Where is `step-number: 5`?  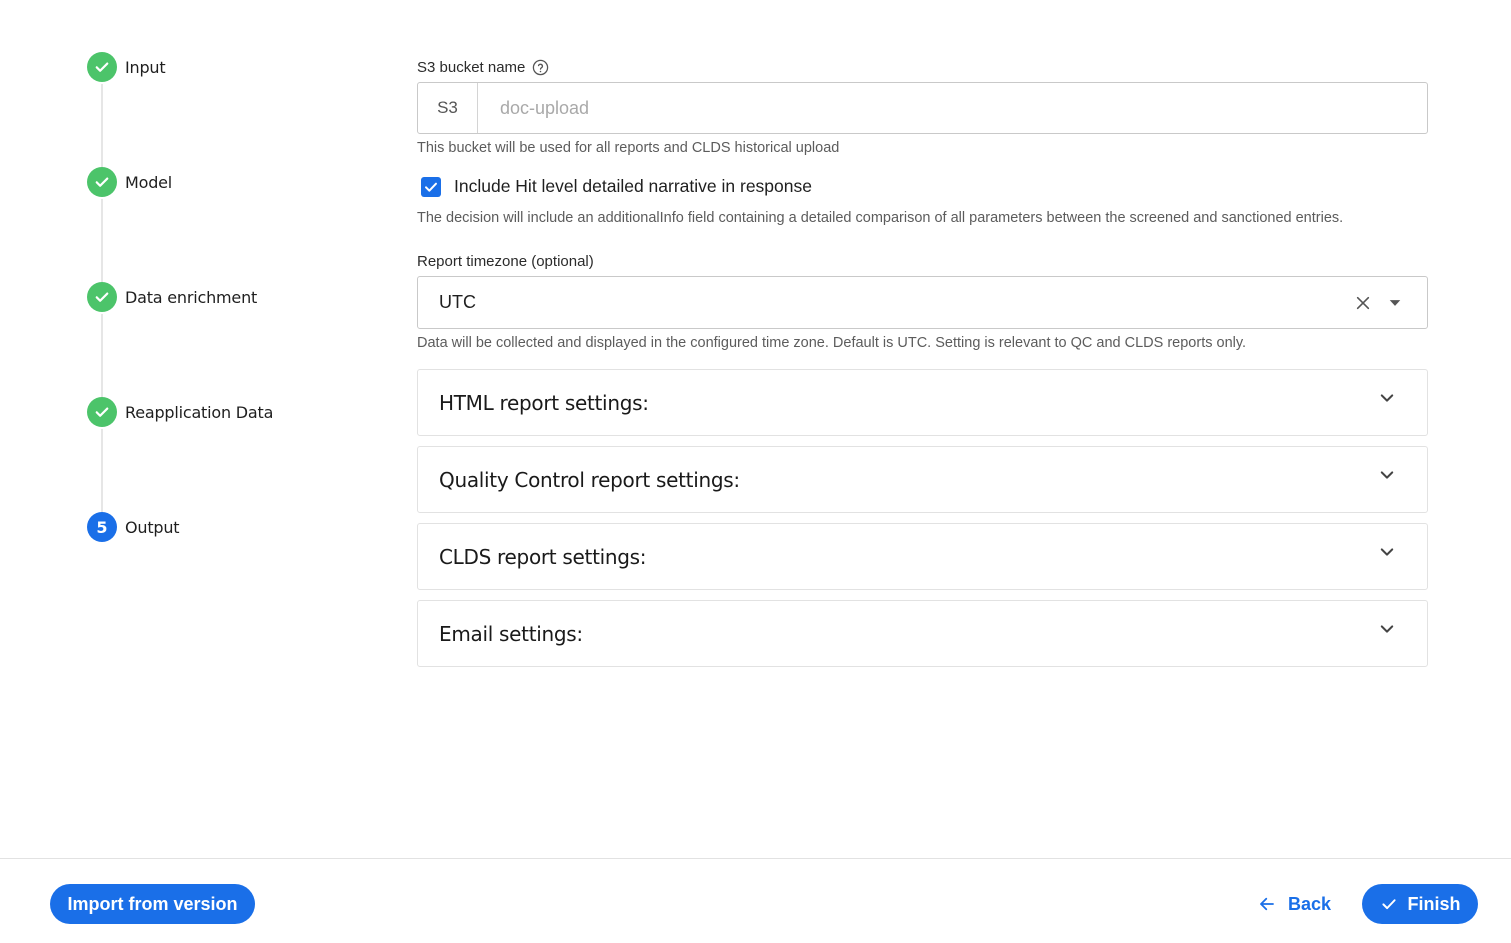
step-number: 5 is located at coordinates (102, 527).